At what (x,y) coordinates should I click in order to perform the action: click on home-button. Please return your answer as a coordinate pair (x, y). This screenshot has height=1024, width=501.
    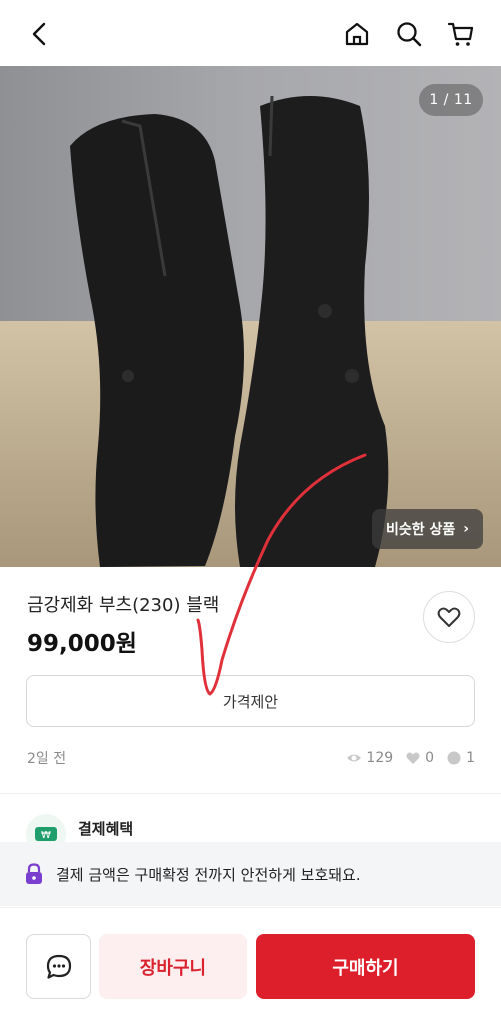
    Looking at the image, I should click on (357, 34).